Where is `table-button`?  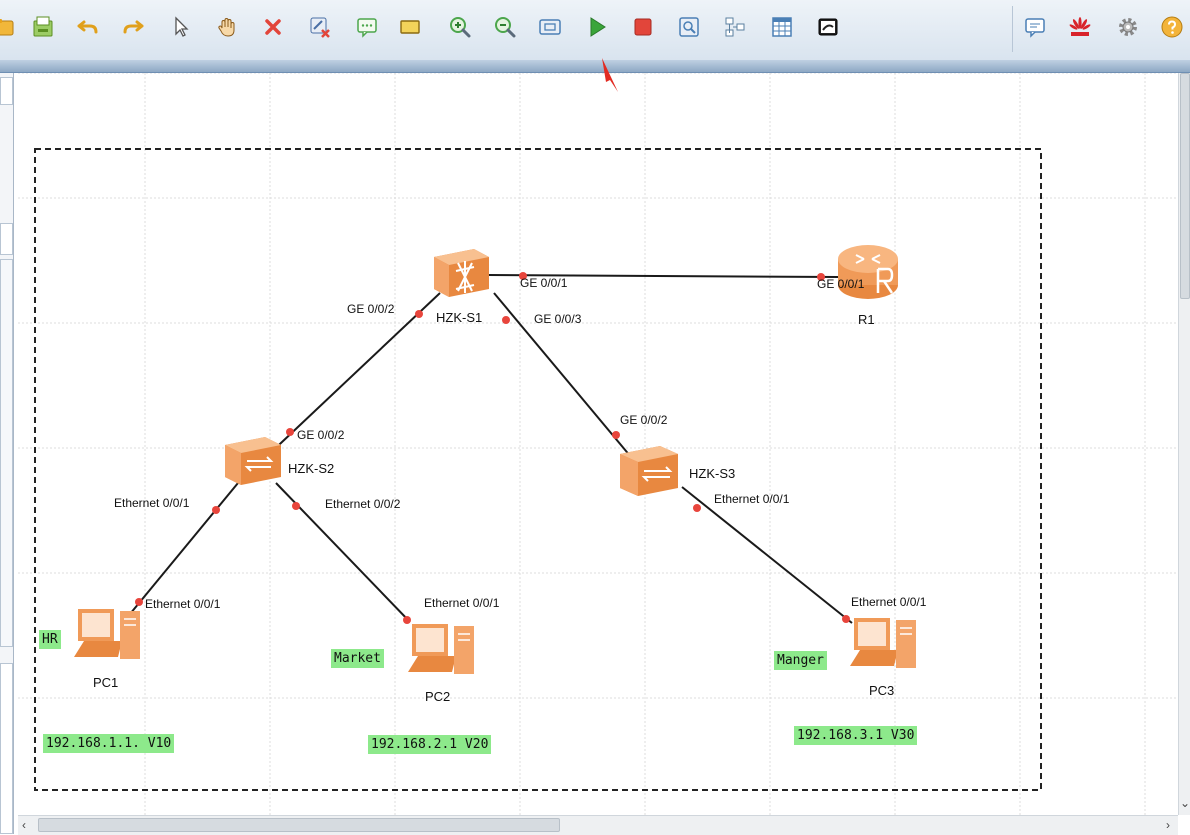
table-button is located at coordinates (782, 27).